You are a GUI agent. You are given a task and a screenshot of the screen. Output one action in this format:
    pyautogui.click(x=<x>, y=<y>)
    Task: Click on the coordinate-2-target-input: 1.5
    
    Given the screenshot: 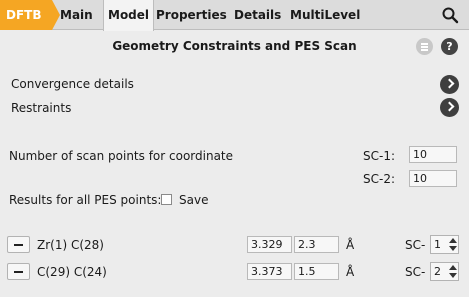 What is the action you would take?
    pyautogui.click(x=316, y=271)
    